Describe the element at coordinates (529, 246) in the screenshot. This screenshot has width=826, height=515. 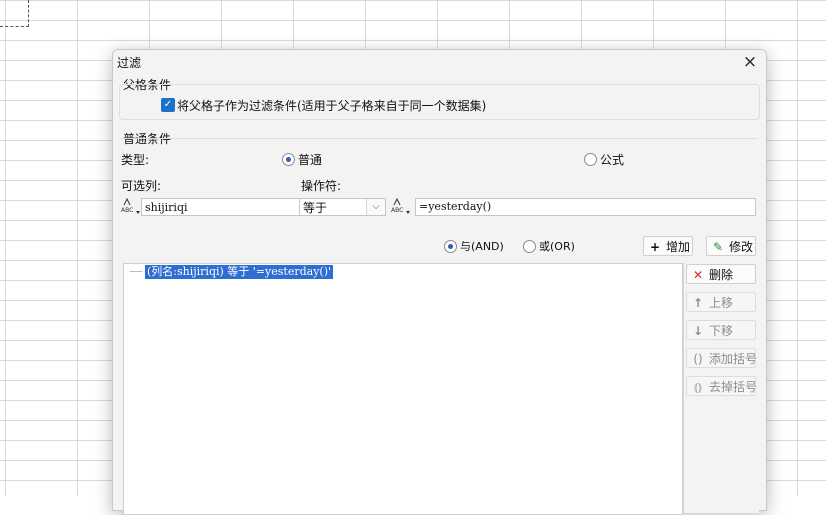
I see `logic-or-radio` at that location.